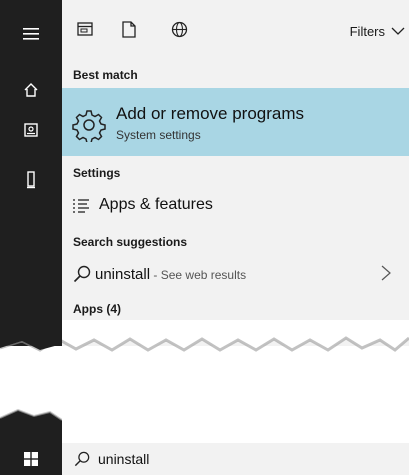 The height and width of the screenshot is (475, 409). Describe the element at coordinates (179, 29) in the screenshot. I see `web-filter-icon` at that location.